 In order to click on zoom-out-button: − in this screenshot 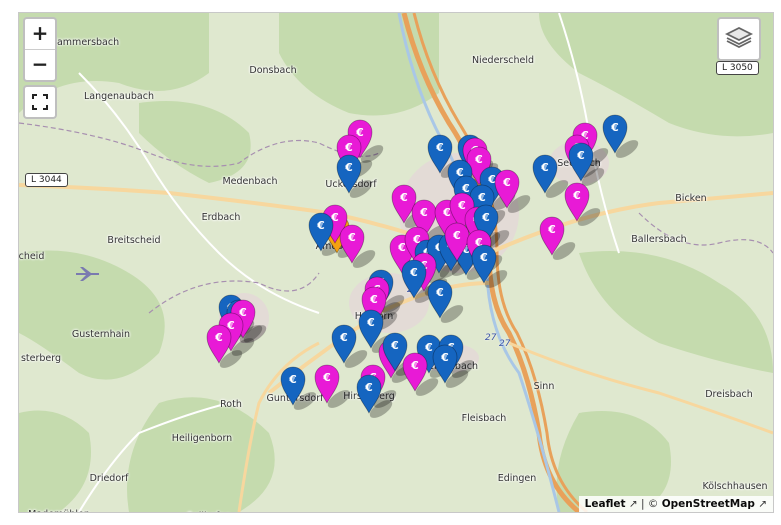, I will do `click(40, 65)`.